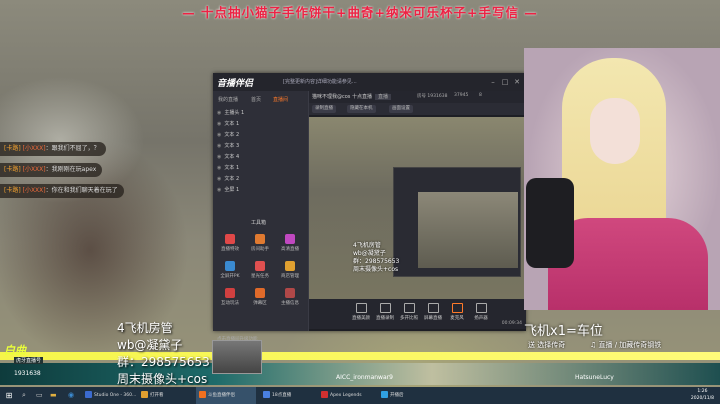 Image resolution: width=720 pixels, height=404 pixels. What do you see at coordinates (162, 379) in the screenshot?
I see `room-line: 周末摄像头+cos` at bounding box center [162, 379].